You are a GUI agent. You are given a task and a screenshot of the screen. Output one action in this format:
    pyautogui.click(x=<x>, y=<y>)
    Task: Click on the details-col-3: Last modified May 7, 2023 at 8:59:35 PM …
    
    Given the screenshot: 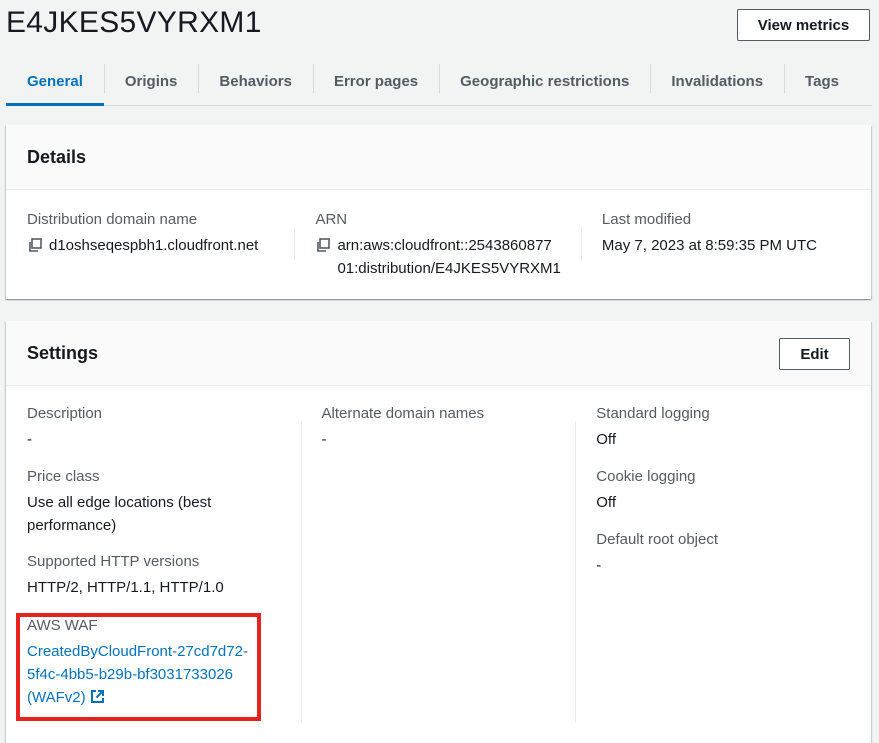 What is the action you would take?
    pyautogui.click(x=715, y=244)
    